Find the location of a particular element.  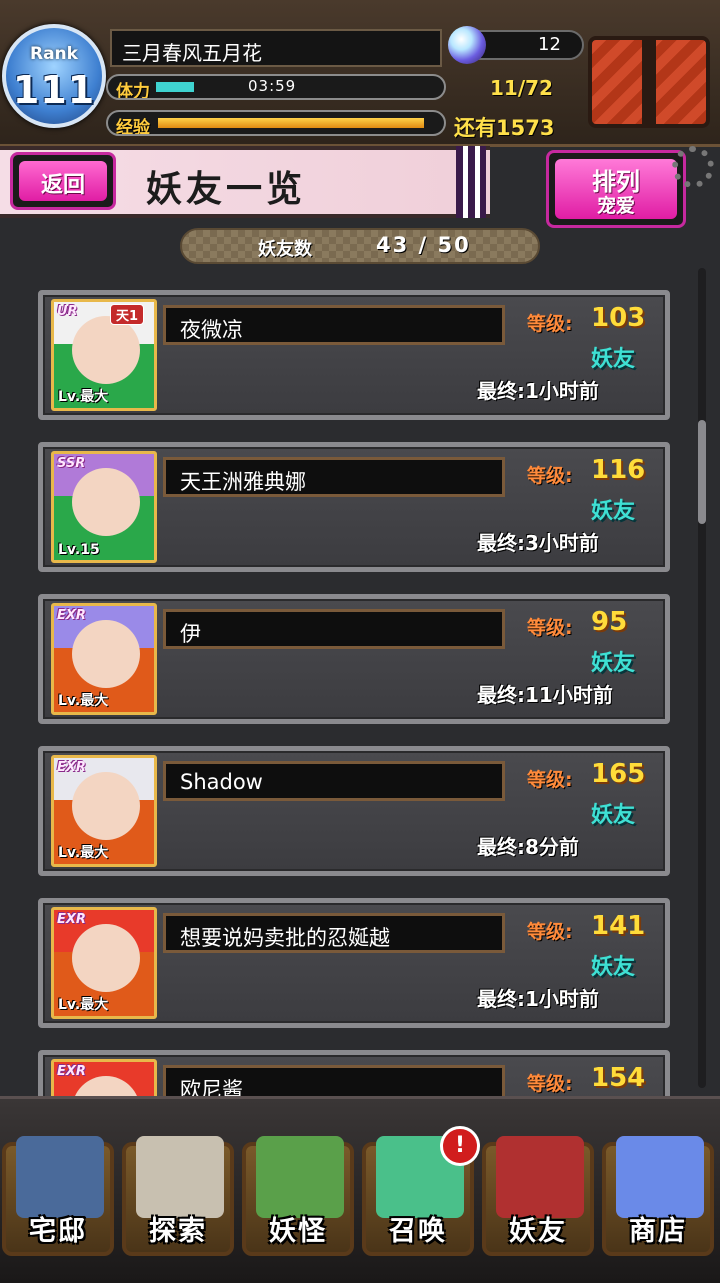

nav-button: 宅邸 is located at coordinates (58, 1196).